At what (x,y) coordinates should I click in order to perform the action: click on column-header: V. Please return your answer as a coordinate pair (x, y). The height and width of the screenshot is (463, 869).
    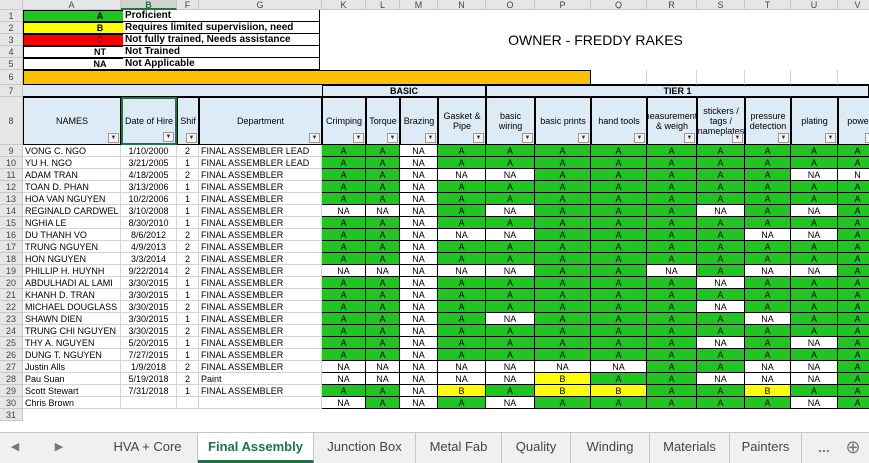
    Looking at the image, I should click on (853, 5).